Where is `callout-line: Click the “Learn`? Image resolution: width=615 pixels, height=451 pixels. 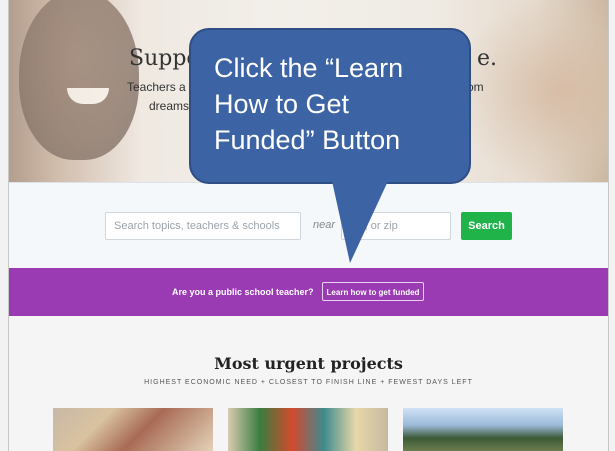 callout-line: Click the “Learn is located at coordinates (309, 68).